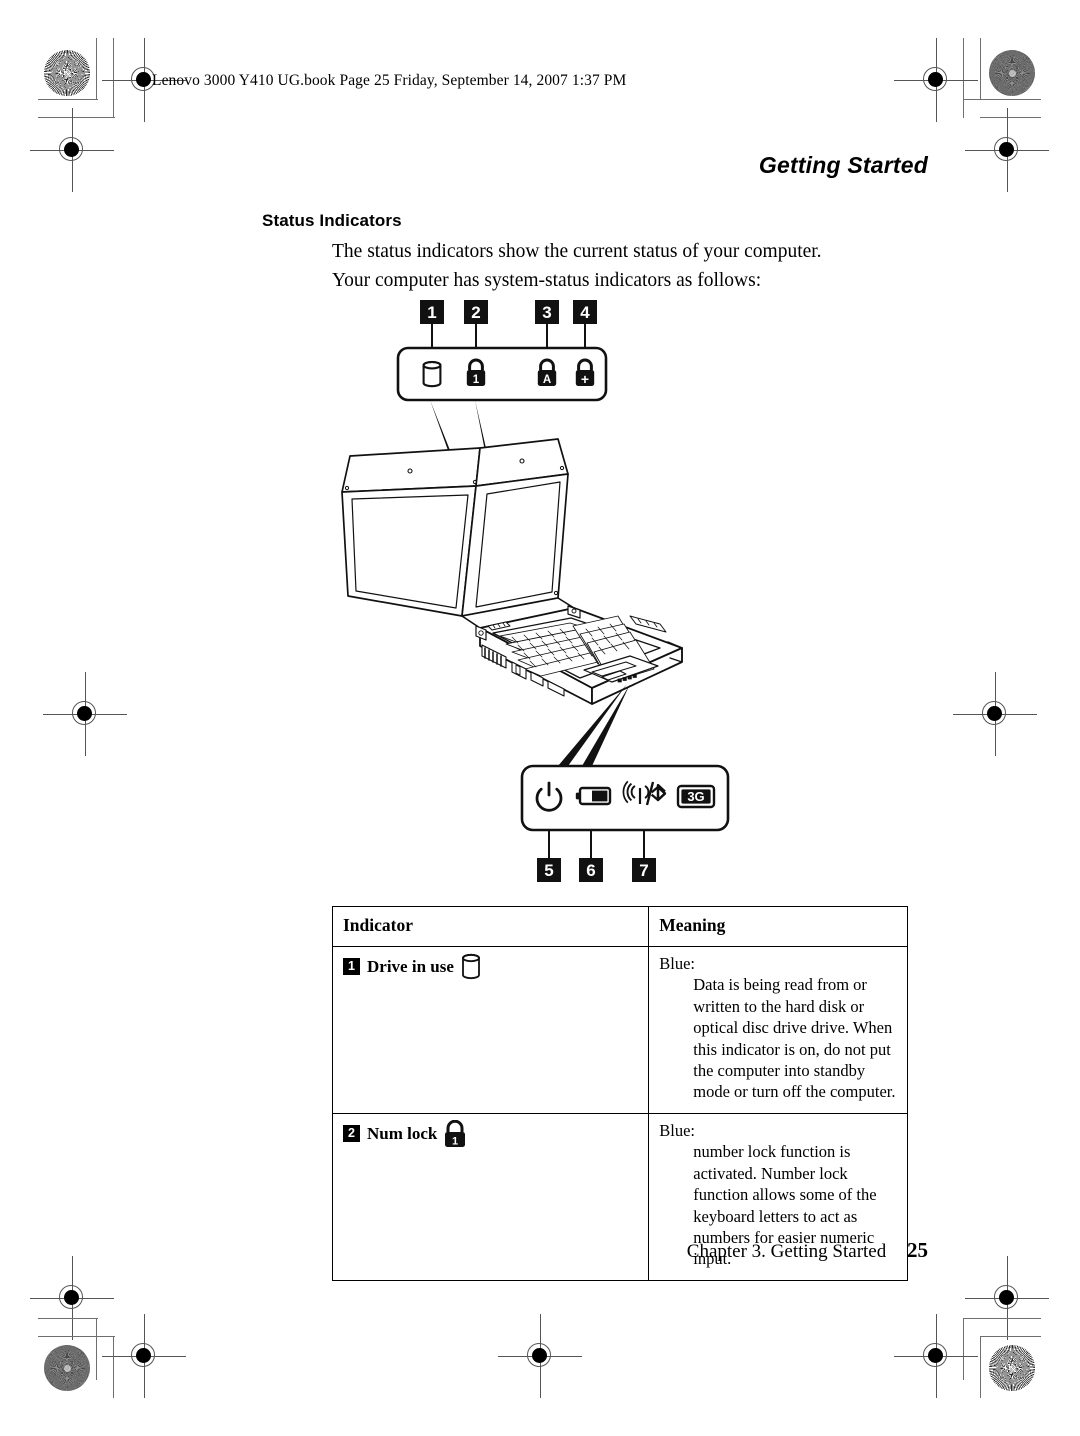 This screenshot has width=1080, height=1436. What do you see at coordinates (512, 571) in the screenshot?
I see `laptop-line-drawing` at bounding box center [512, 571].